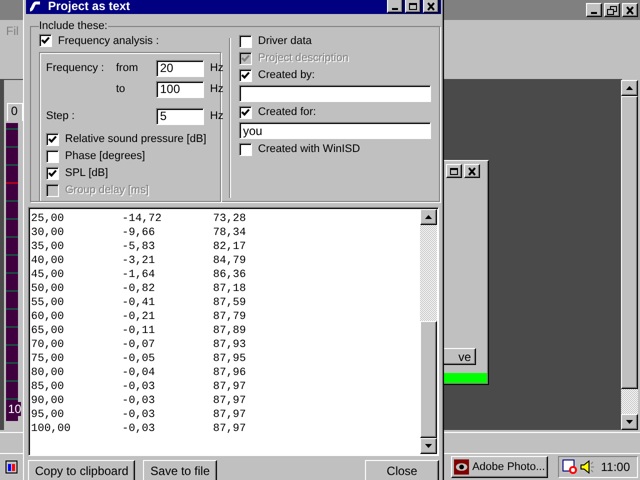  I want to click on output-value: -5,83, so click(139, 247).